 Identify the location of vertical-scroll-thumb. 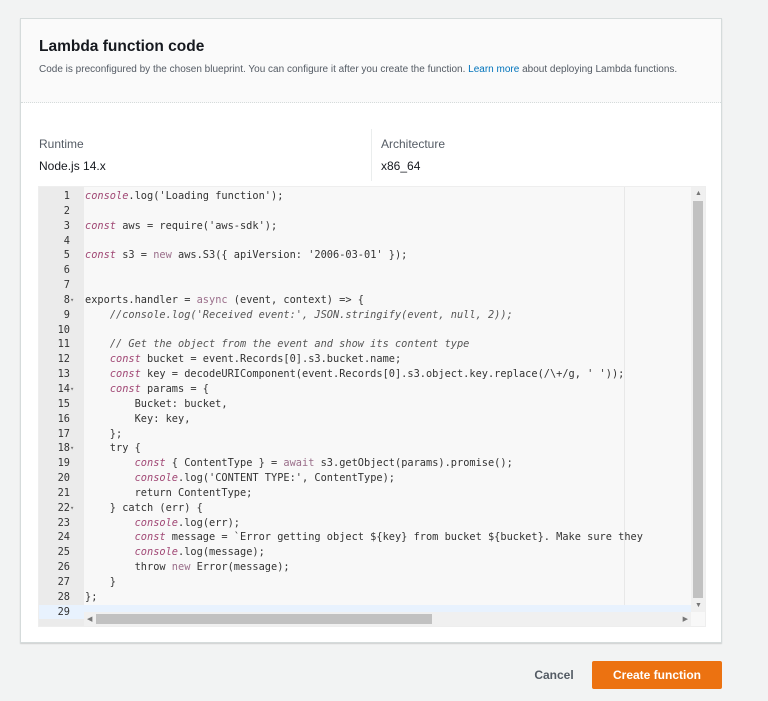
(698, 399).